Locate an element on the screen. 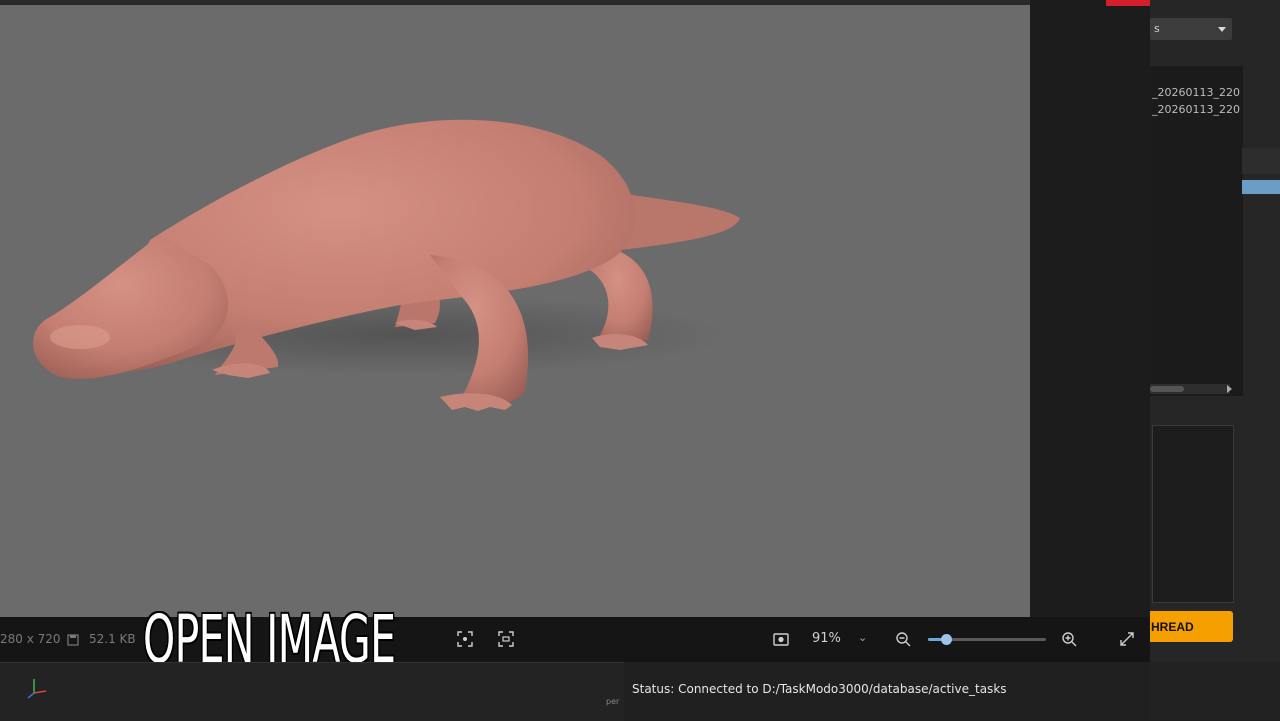  zoom-chevron-down-icon: ⌄ is located at coordinates (862, 637).